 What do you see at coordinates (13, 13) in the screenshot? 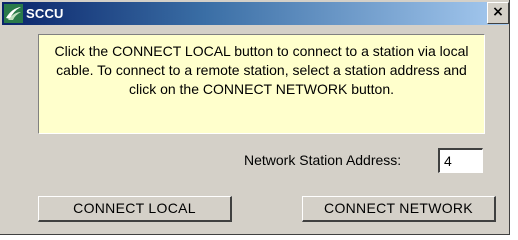
I see `sccu-app-icon` at bounding box center [13, 13].